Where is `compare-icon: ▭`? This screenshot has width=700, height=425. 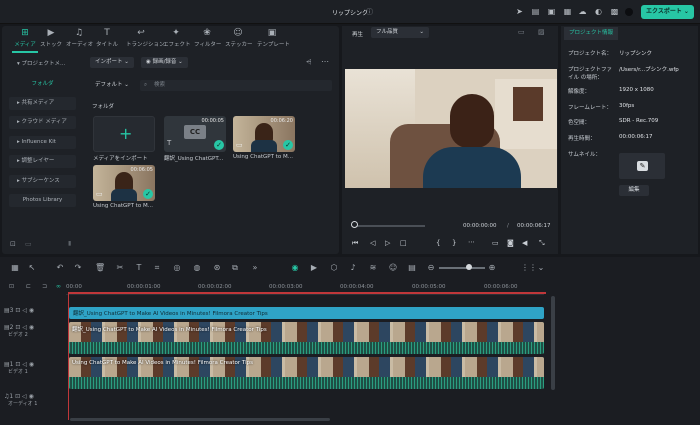 compare-icon: ▭ is located at coordinates (521, 32).